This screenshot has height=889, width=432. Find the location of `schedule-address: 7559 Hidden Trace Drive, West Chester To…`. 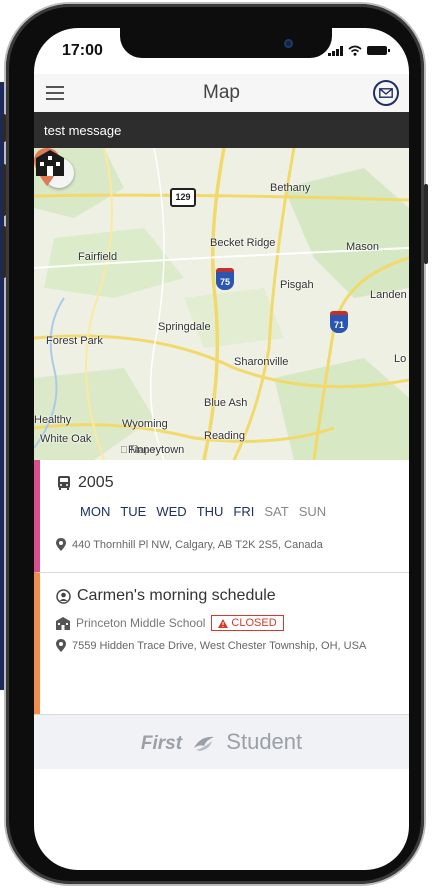

schedule-address: 7559 Hidden Trace Drive, West Chester To… is located at coordinates (211, 645).